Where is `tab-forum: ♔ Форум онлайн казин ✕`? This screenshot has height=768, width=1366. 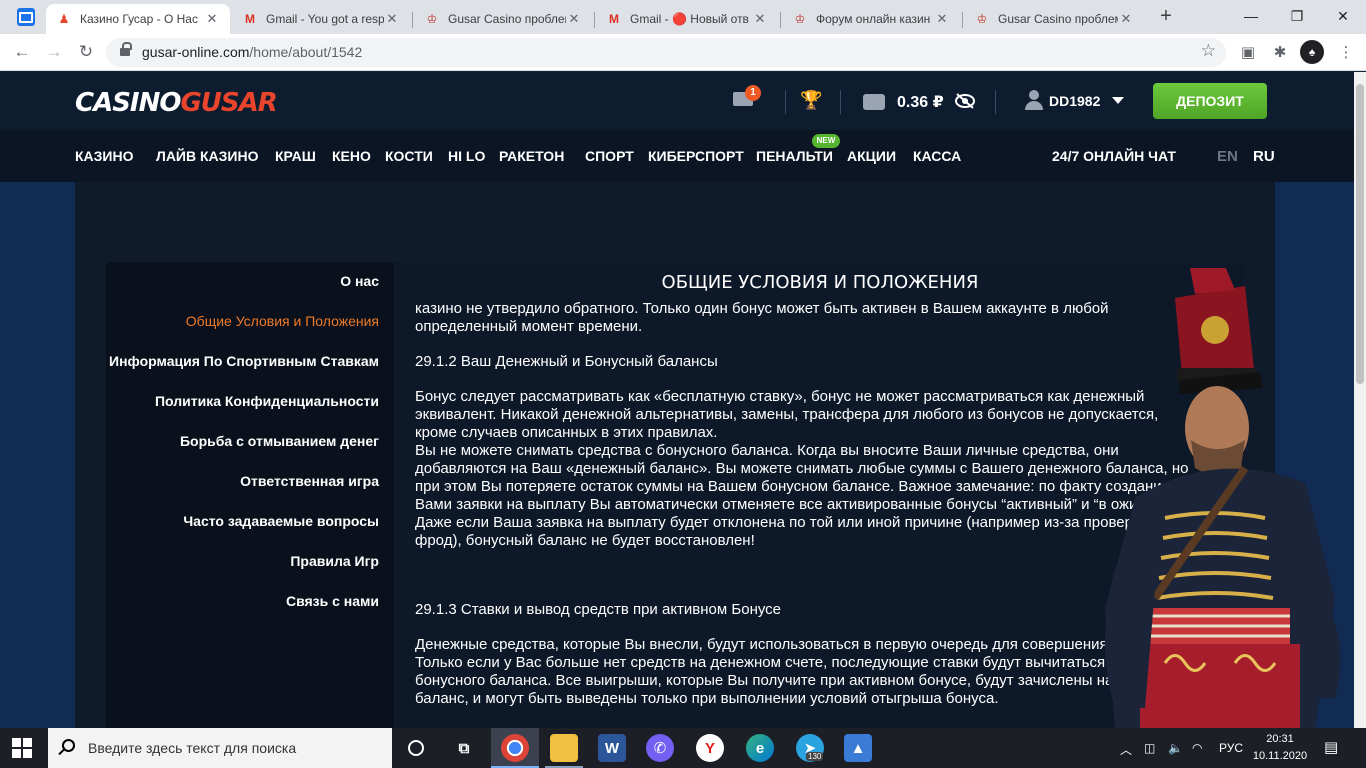 tab-forum: ♔ Форум онлайн казин ✕ is located at coordinates (871, 19).